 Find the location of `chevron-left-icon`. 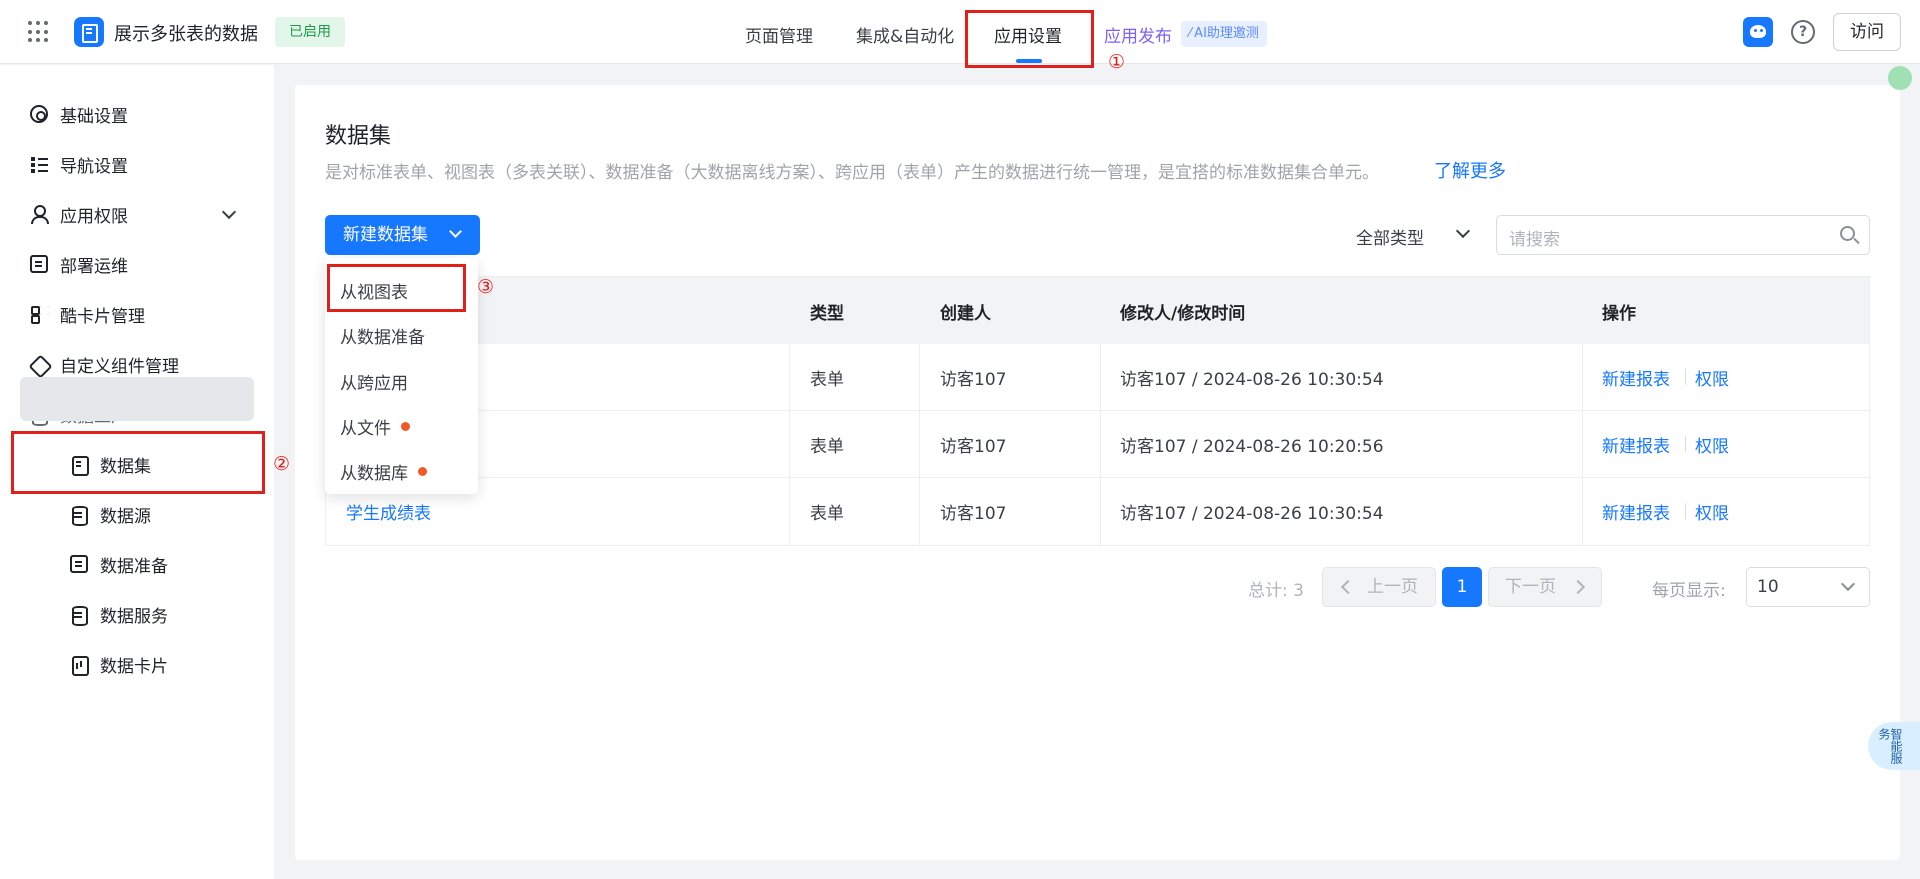

chevron-left-icon is located at coordinates (1348, 587).